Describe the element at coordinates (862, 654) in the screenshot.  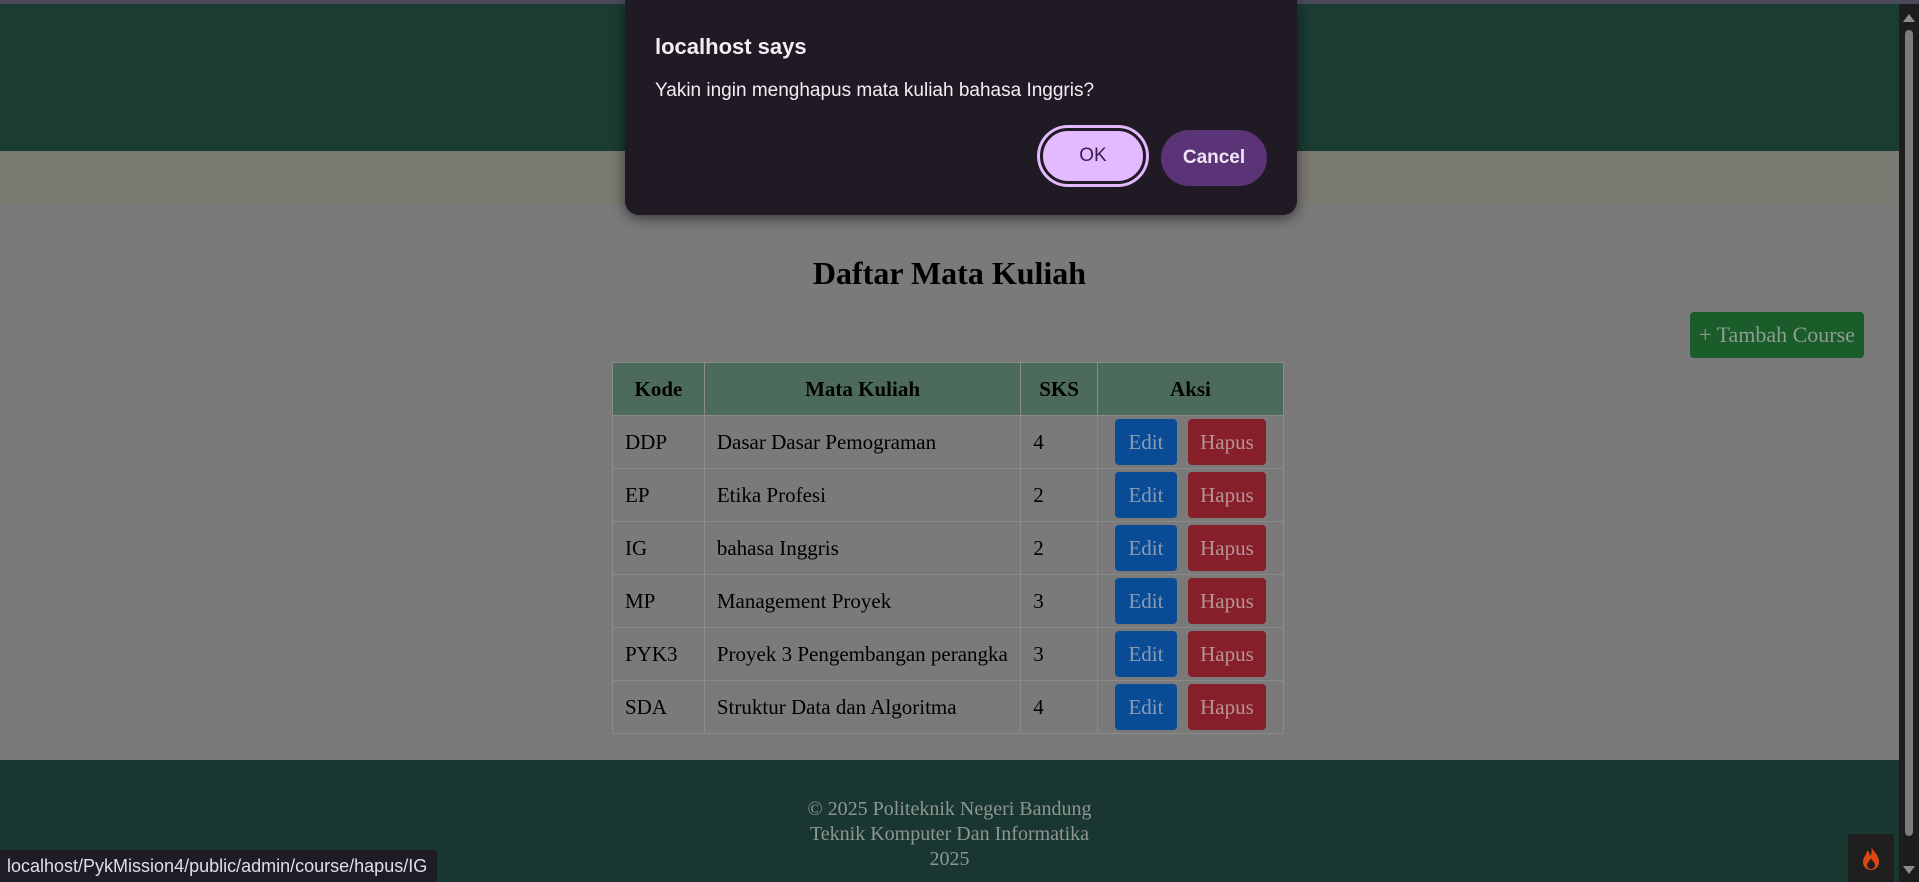
I see `cell-mata-kuliah: Proyek 3 Pengembangan perangka` at that location.